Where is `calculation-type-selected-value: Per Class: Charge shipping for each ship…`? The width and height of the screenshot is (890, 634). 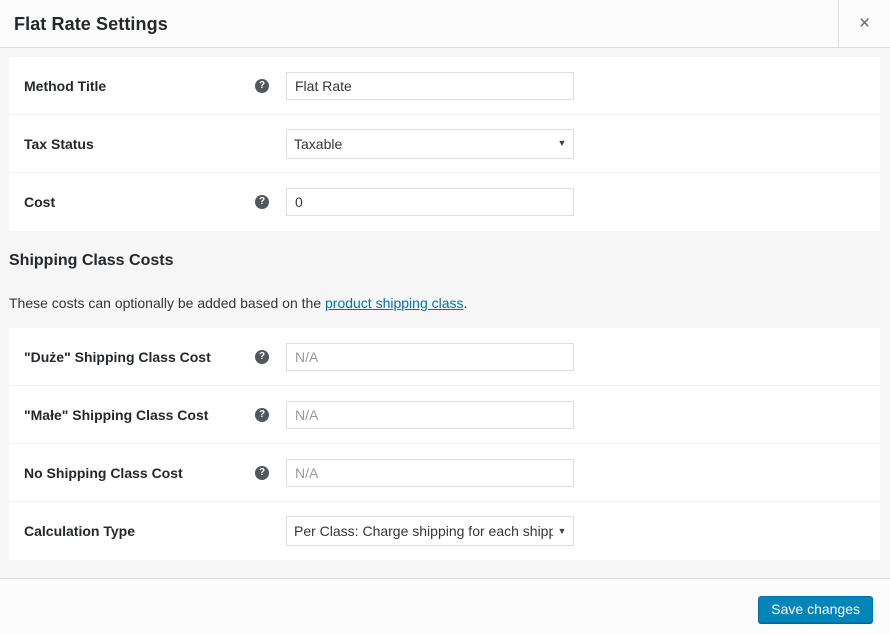
calculation-type-selected-value: Per Class: Charge shipping for each ship… is located at coordinates (423, 531).